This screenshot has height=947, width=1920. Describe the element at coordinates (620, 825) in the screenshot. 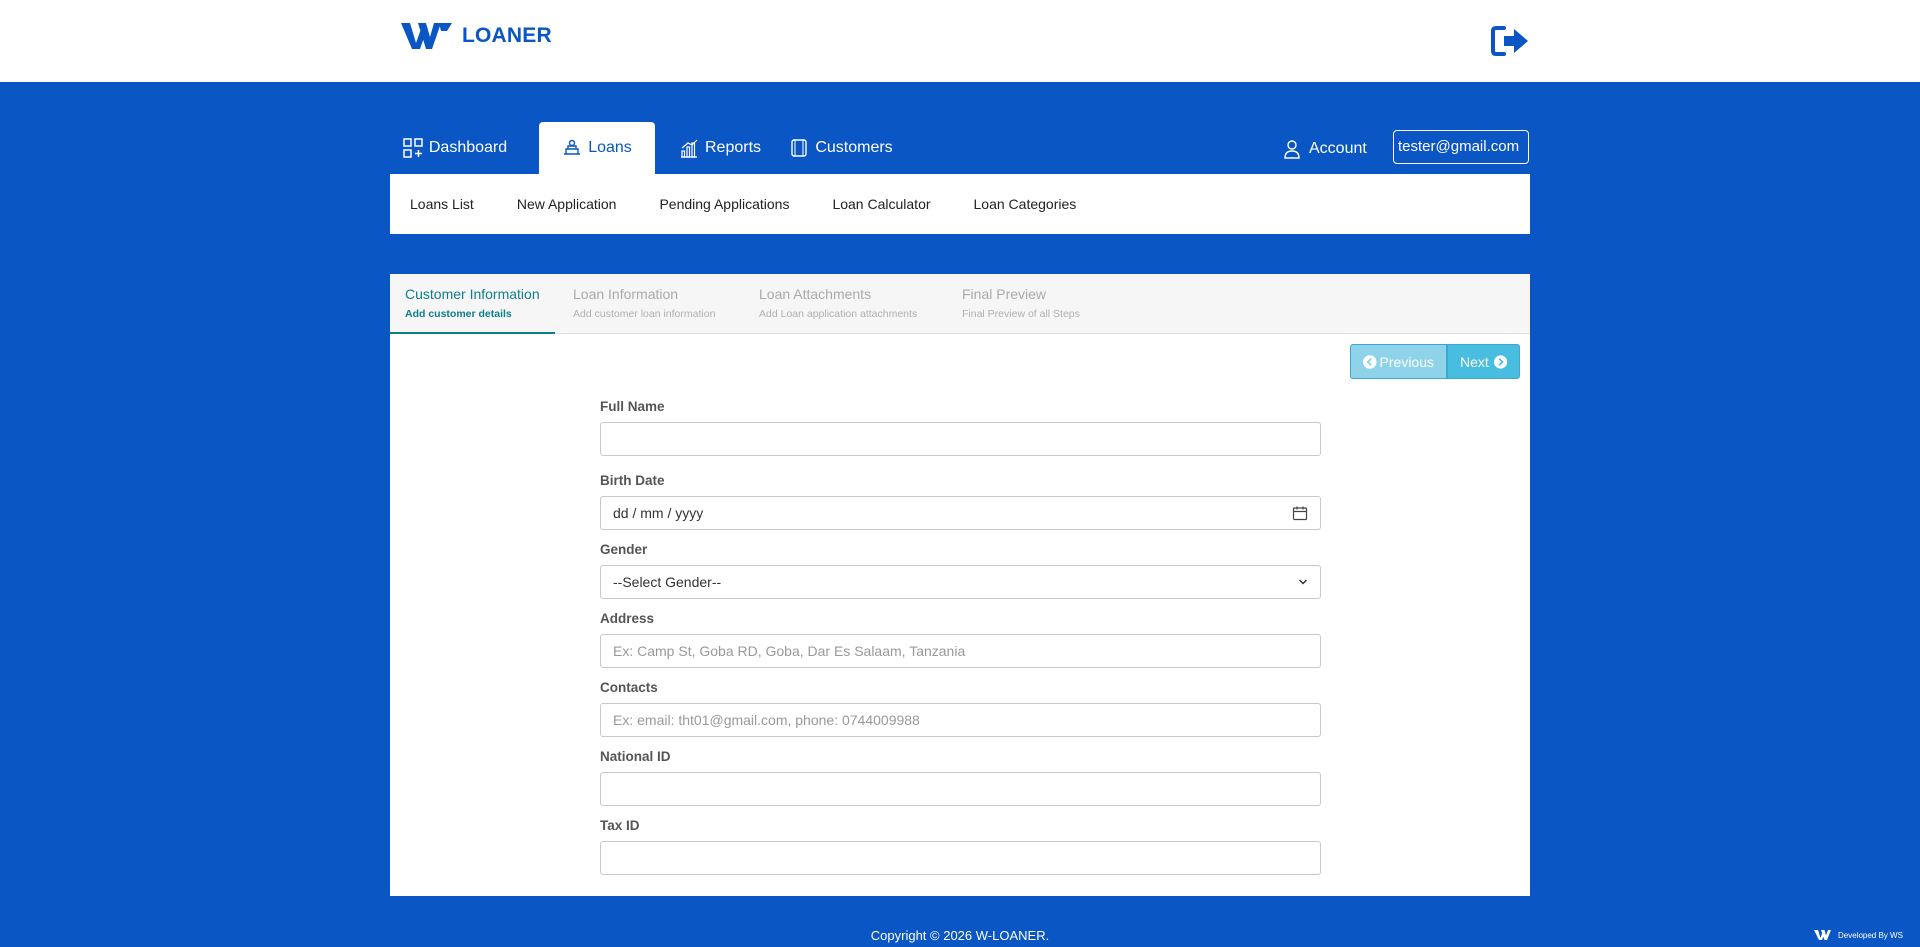

I see `tax-id-label: Tax ID` at that location.